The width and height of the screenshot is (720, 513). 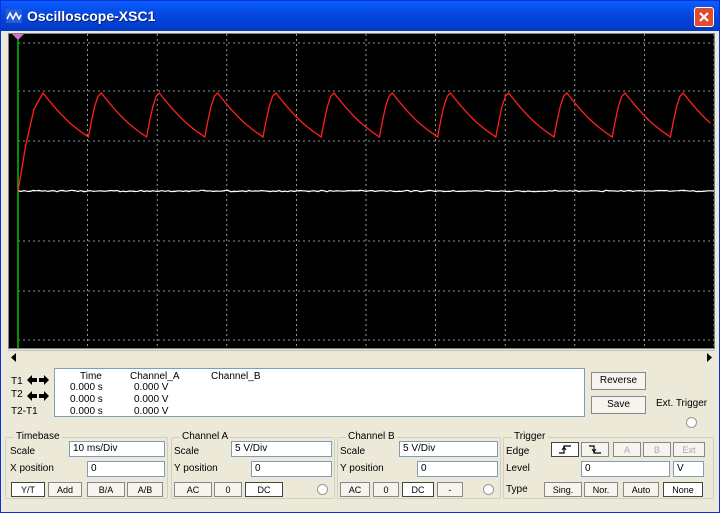 I want to click on close-icon, so click(x=704, y=17).